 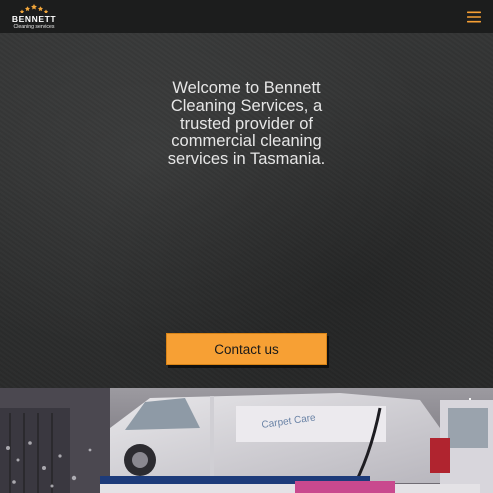 I want to click on bennett-logo: BENNETT Cleaning services, so click(x=34, y=17).